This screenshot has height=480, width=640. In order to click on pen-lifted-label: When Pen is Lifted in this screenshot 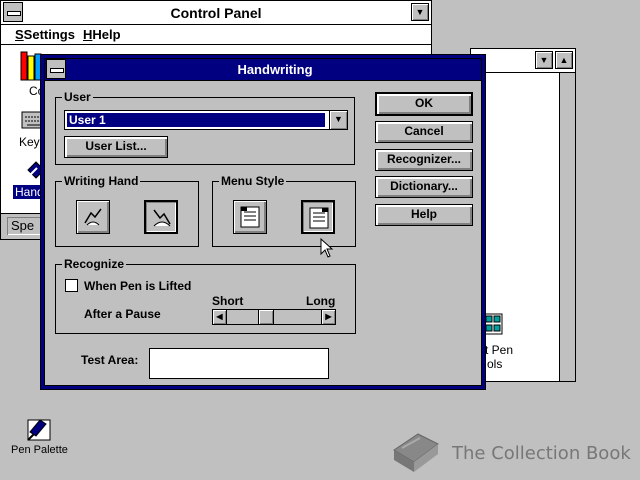, I will do `click(137, 286)`.